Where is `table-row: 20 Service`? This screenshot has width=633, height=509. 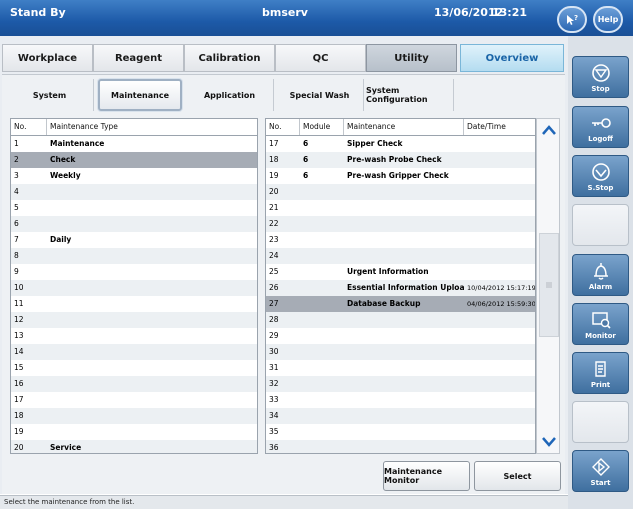 table-row: 20 Service is located at coordinates (134, 446).